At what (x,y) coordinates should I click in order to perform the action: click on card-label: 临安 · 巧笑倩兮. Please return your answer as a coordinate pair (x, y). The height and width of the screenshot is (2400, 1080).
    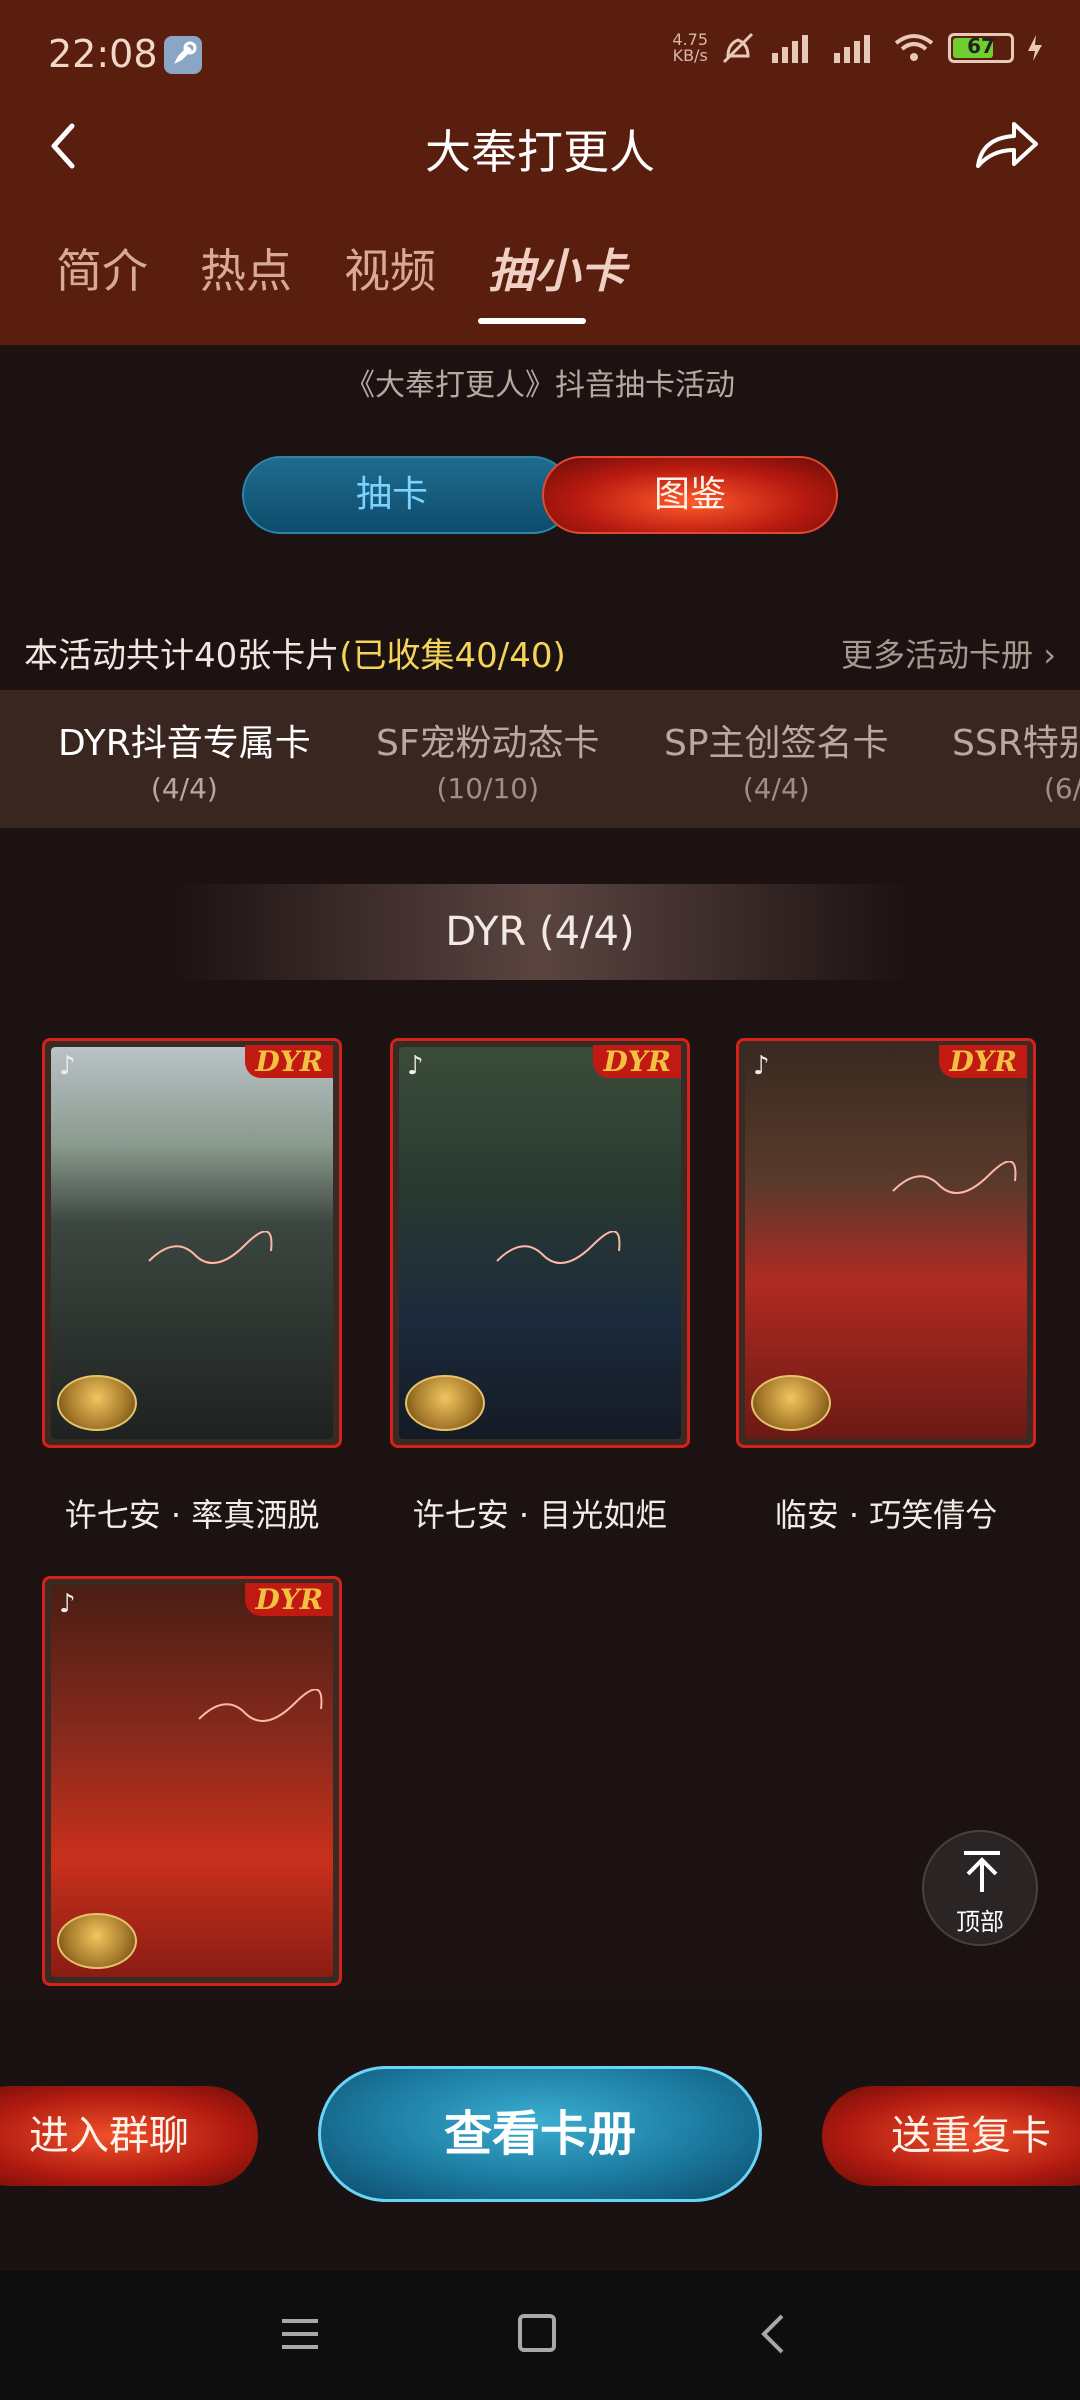
    Looking at the image, I should click on (886, 1515).